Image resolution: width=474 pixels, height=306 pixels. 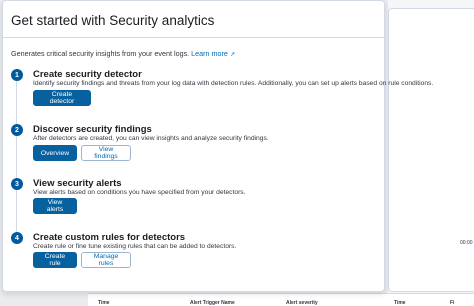 What do you see at coordinates (77, 183) in the screenshot?
I see `step-title: View security alerts` at bounding box center [77, 183].